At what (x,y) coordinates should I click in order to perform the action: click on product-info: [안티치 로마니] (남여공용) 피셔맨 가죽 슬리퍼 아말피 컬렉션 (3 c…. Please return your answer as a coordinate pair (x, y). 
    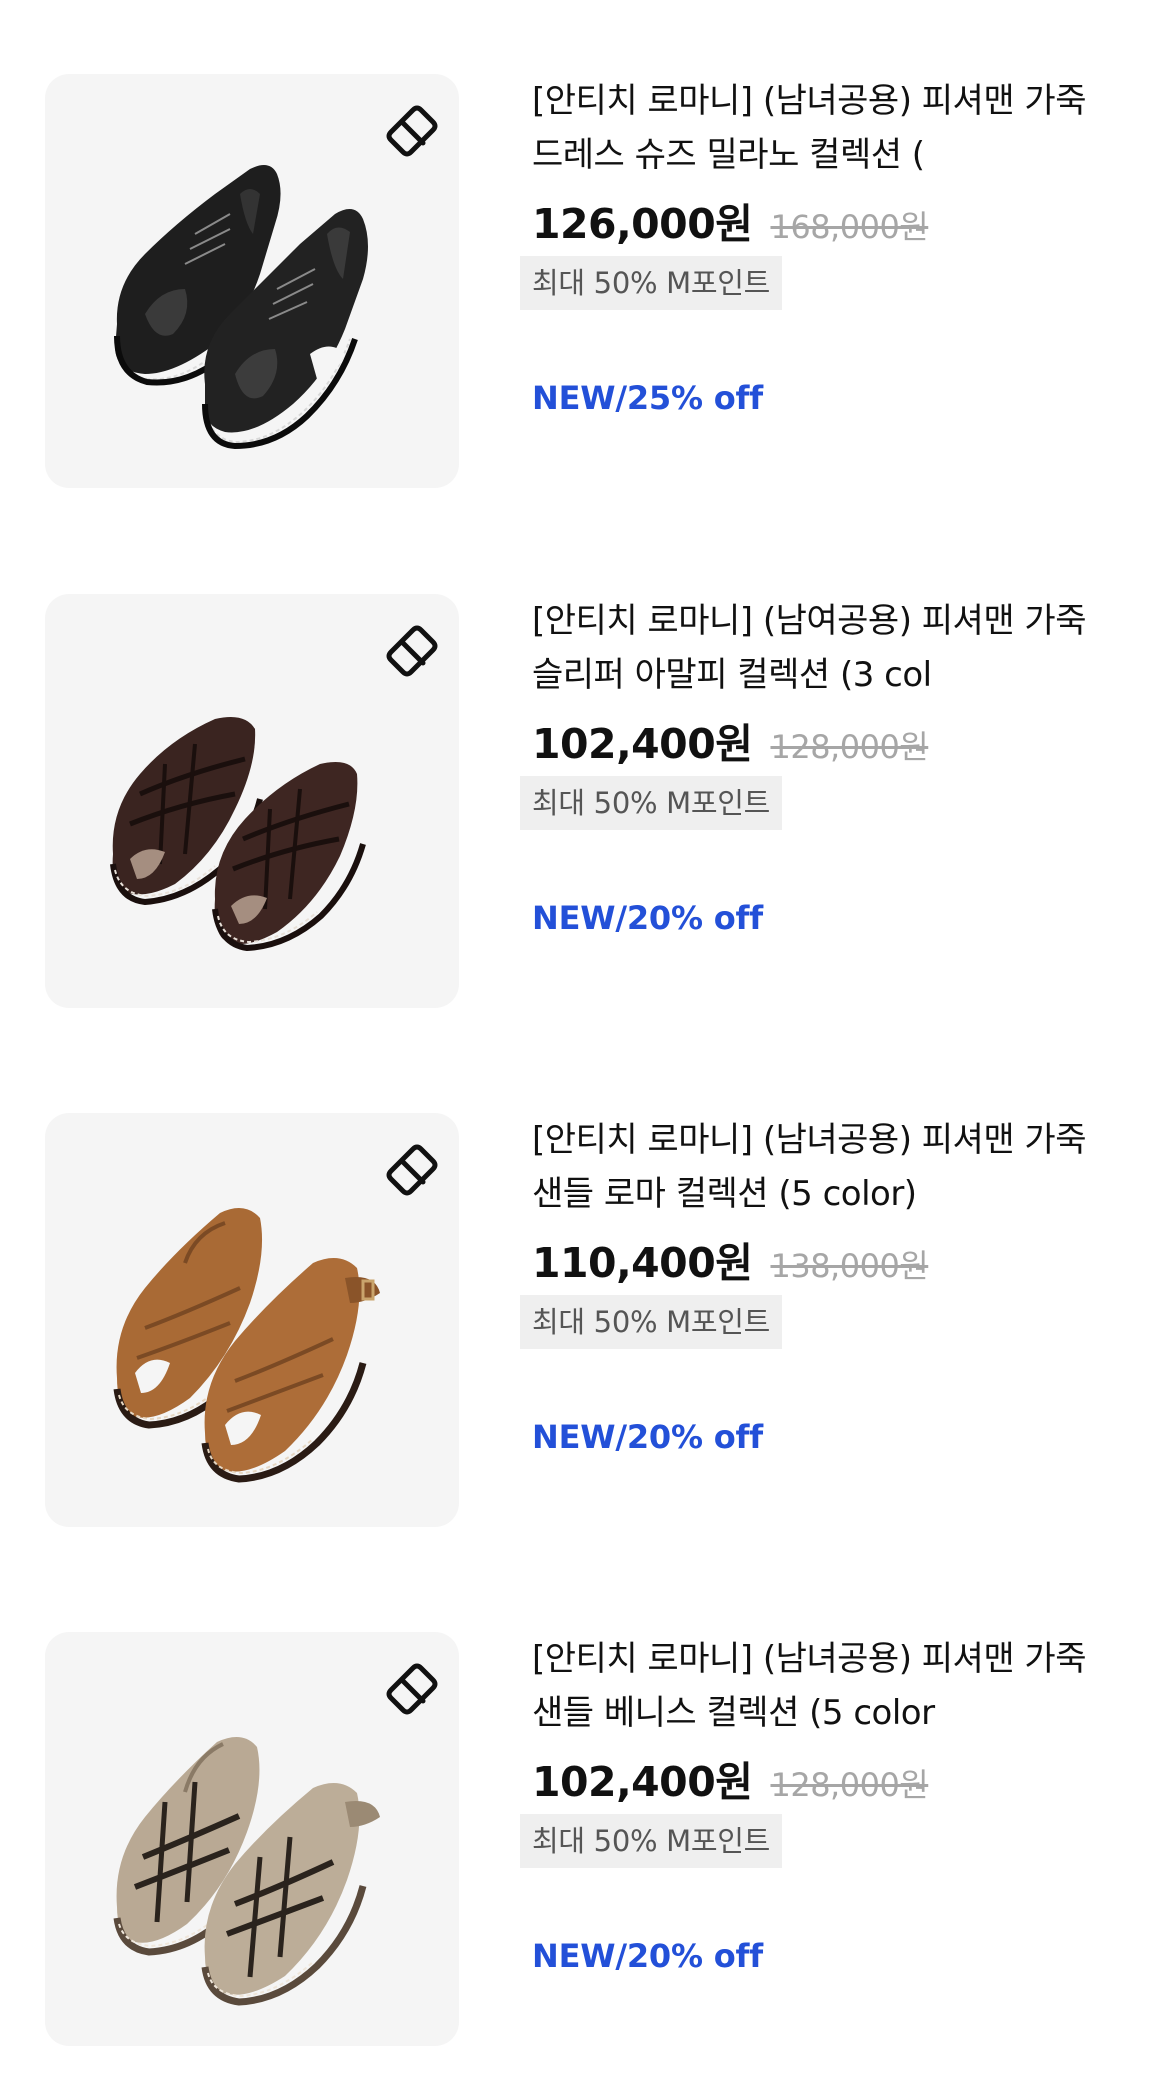
    Looking at the image, I should click on (816, 765).